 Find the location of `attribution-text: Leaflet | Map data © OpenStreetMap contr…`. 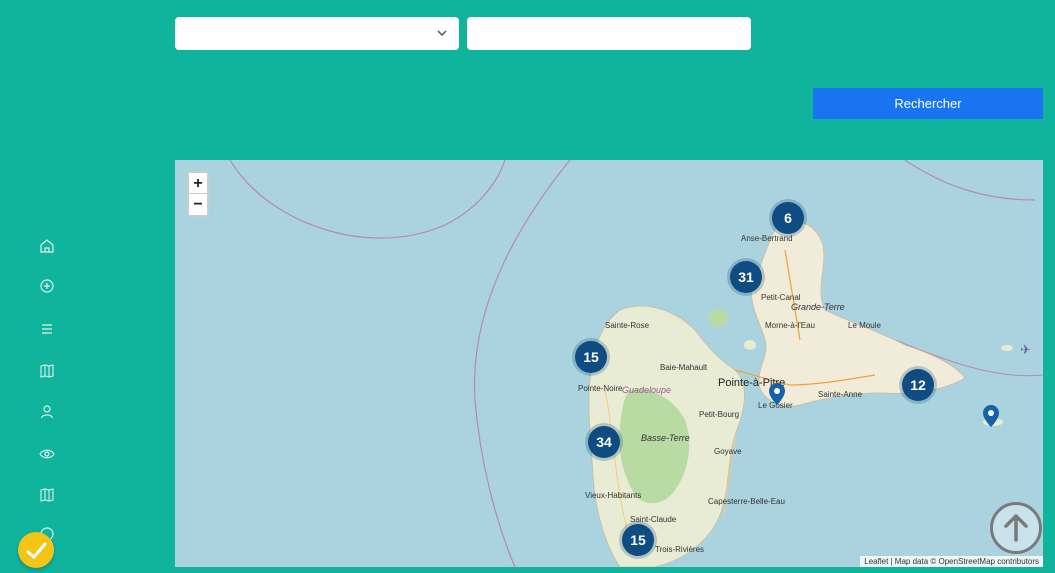

attribution-text: Leaflet | Map data © OpenStreetMap contr… is located at coordinates (951, 561).